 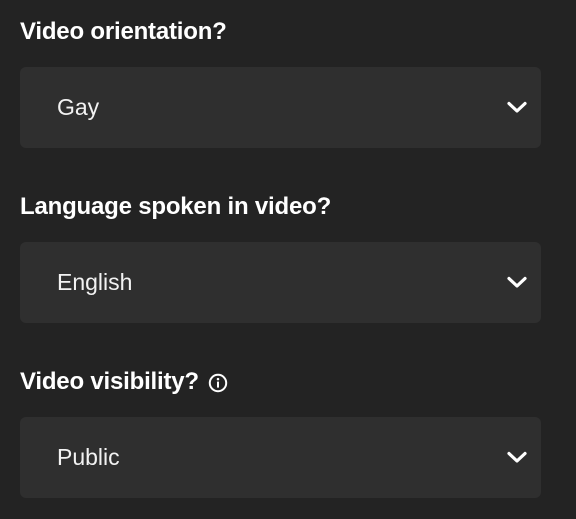 I want to click on video-orientation-label-text: Video orientation?, so click(x=123, y=31).